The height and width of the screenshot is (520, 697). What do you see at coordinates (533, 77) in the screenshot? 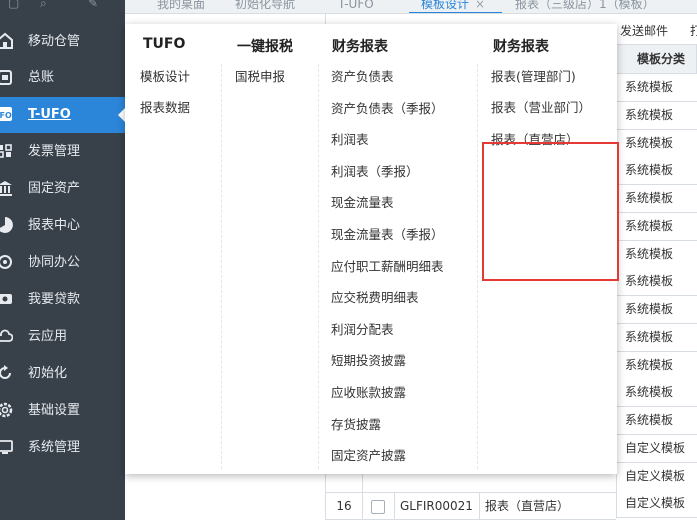
I see `menu-item-report-mgmt: 报表(管理部门)` at bounding box center [533, 77].